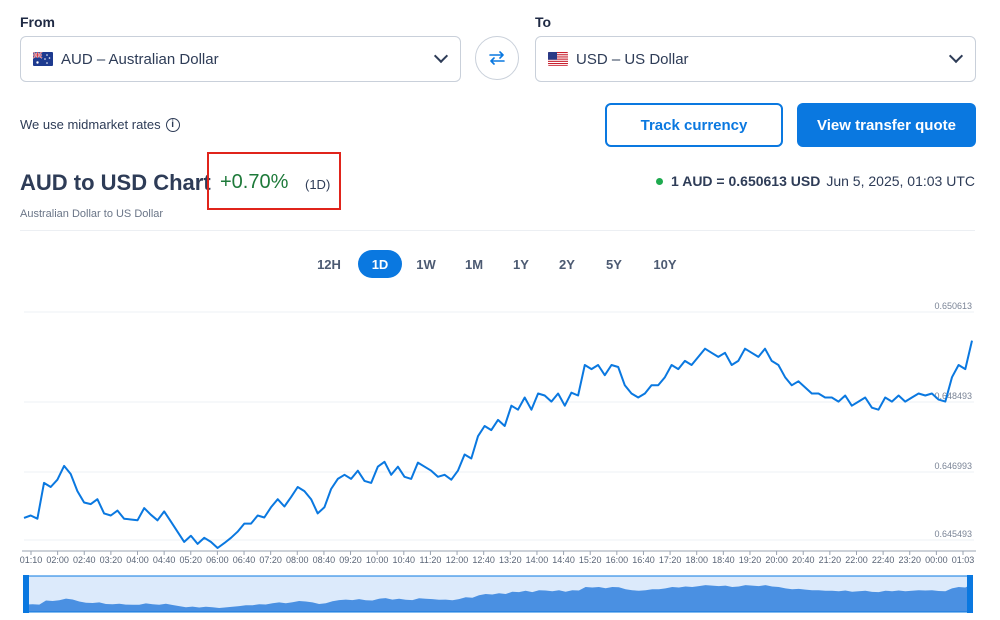 Image resolution: width=1000 pixels, height=620 pixels. What do you see at coordinates (380, 264) in the screenshot?
I see `tab-1d: 1D` at bounding box center [380, 264].